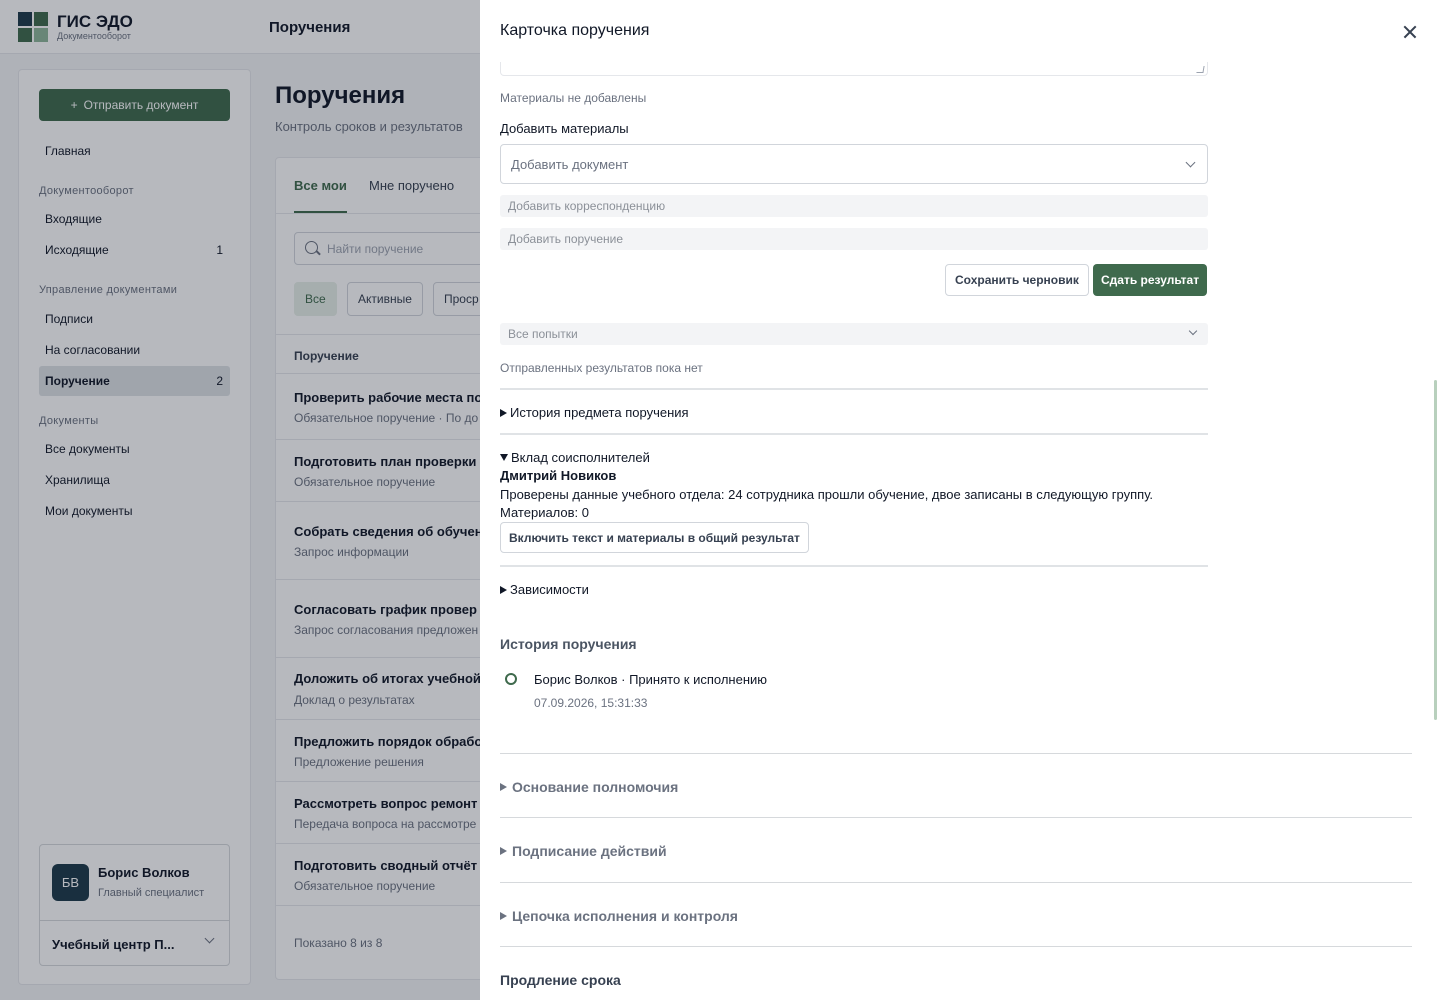  I want to click on drawer-title: Карточка поручения, so click(575, 30).